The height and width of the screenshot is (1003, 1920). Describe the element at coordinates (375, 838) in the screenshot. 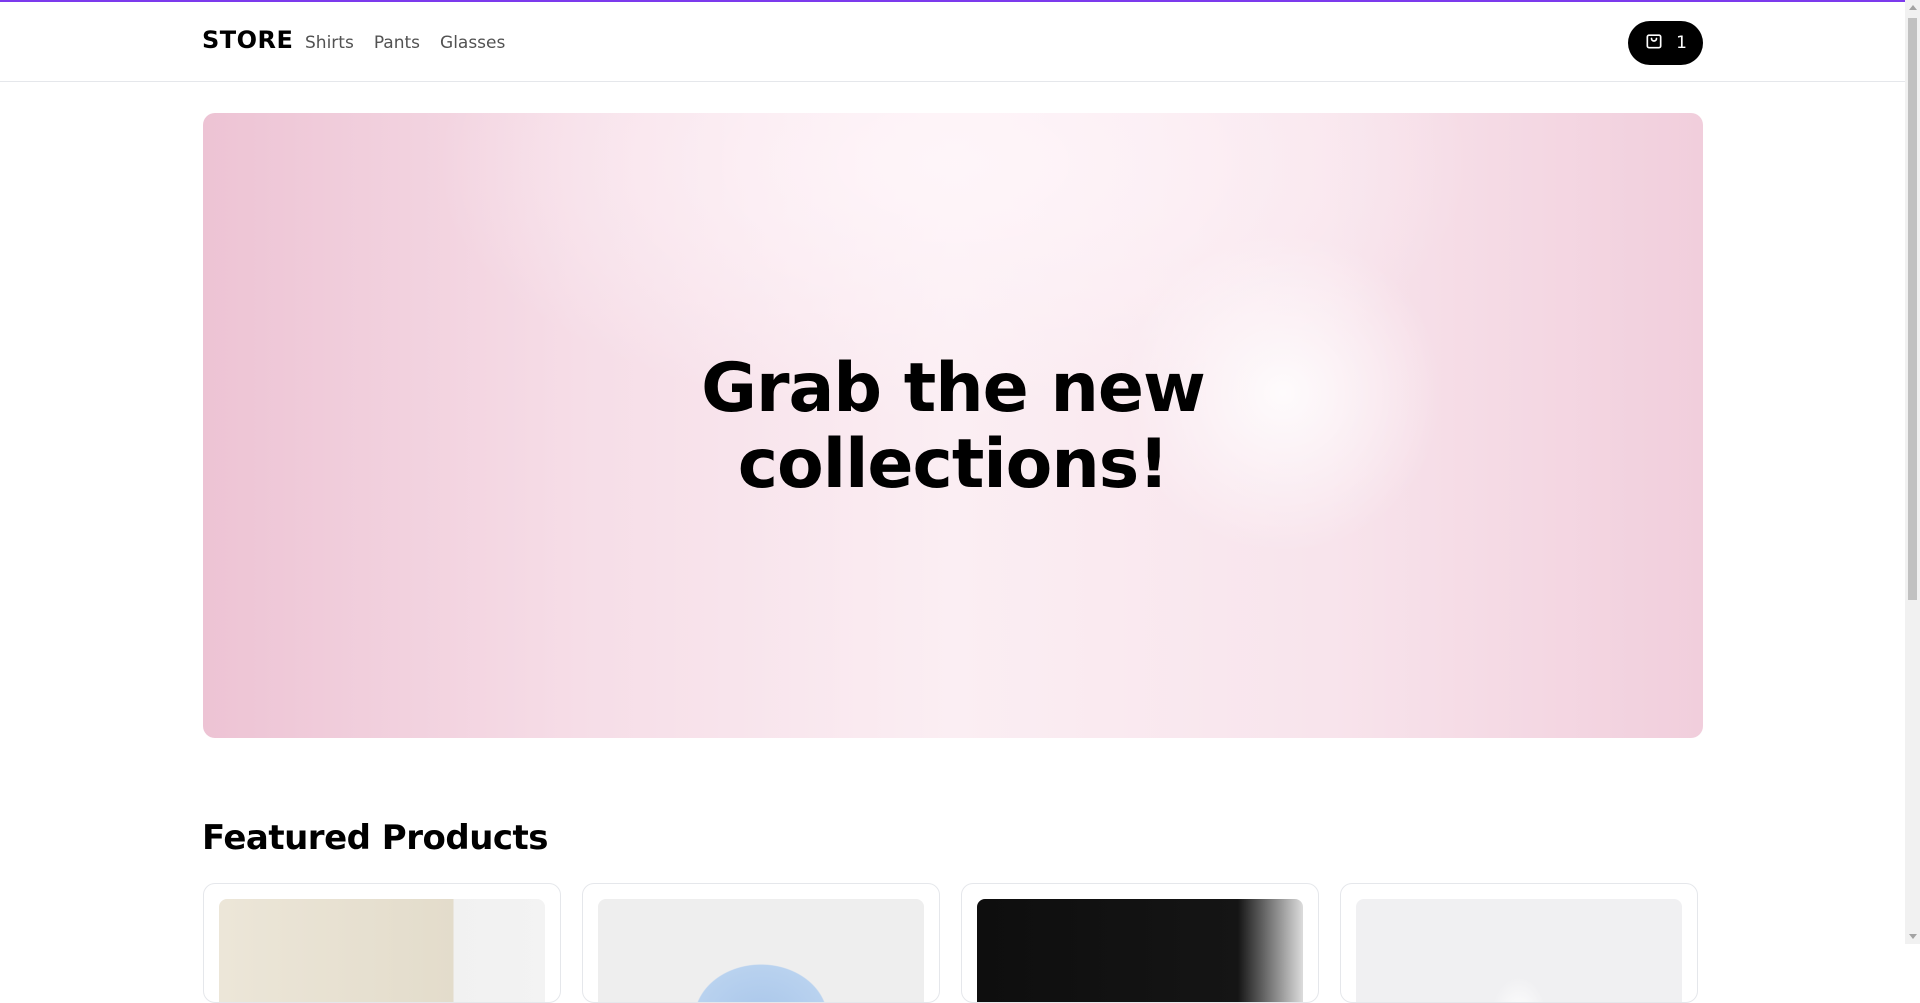

I see `featured-products-heading: Featured Products` at that location.